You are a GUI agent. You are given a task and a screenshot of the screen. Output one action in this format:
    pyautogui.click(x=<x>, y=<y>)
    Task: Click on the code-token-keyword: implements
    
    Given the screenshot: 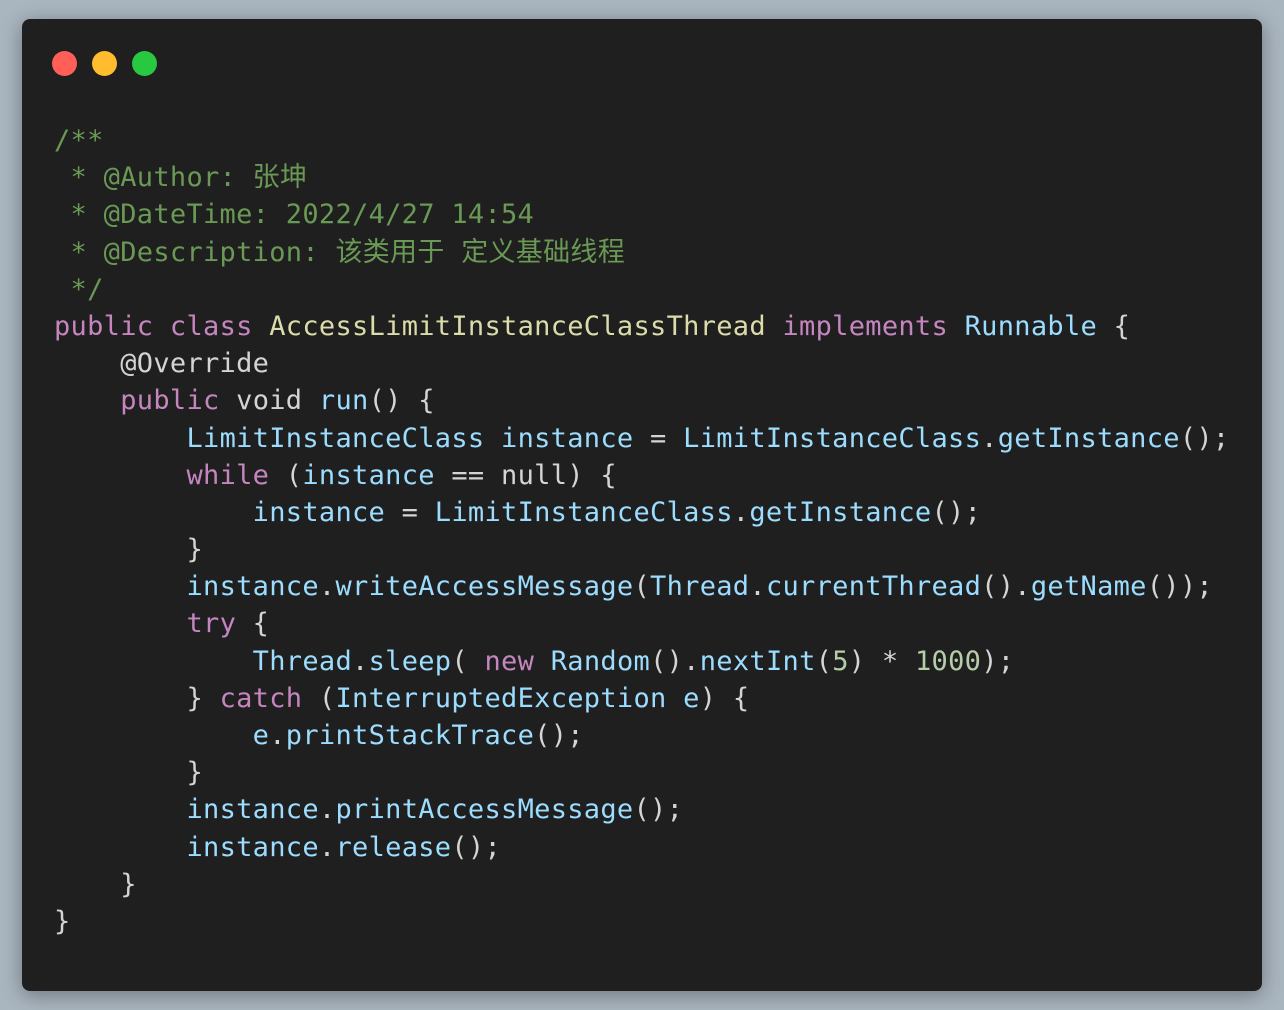 What is the action you would take?
    pyautogui.click(x=865, y=326)
    